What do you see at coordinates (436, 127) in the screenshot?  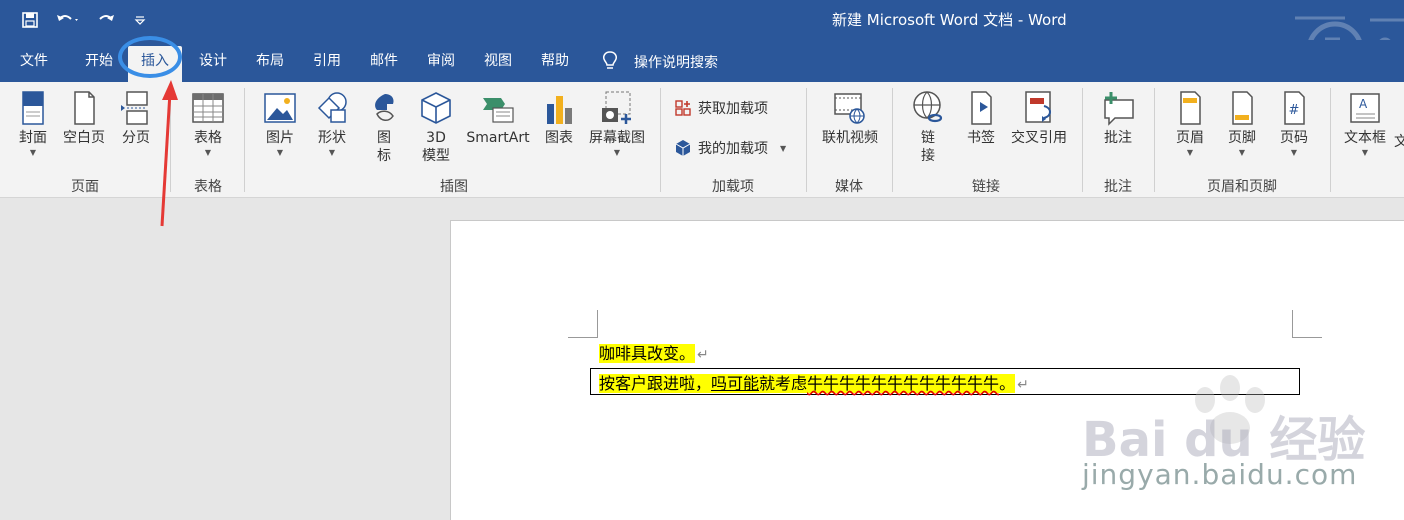 I see `3d-models-button: 3D 模型` at bounding box center [436, 127].